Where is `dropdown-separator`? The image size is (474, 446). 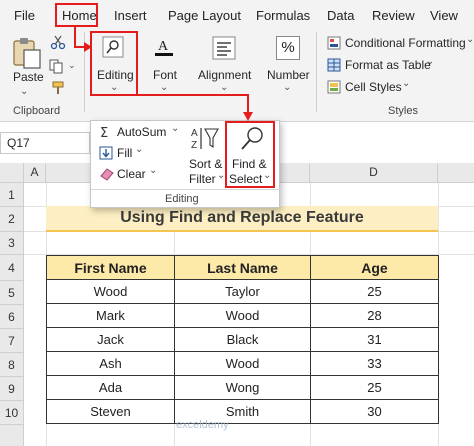
dropdown-separator is located at coordinates (186, 189).